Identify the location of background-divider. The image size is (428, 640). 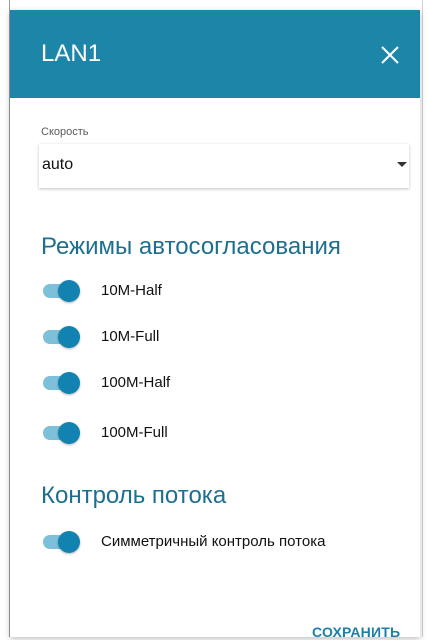
(422, 318).